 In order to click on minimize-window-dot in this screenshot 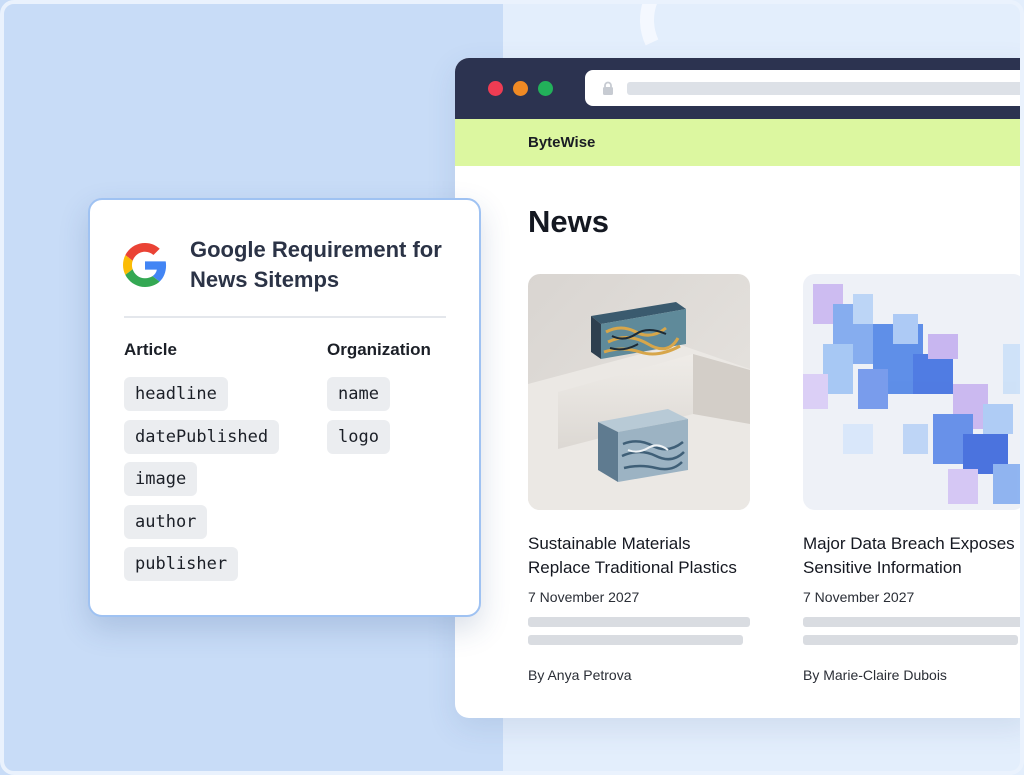, I will do `click(520, 88)`.